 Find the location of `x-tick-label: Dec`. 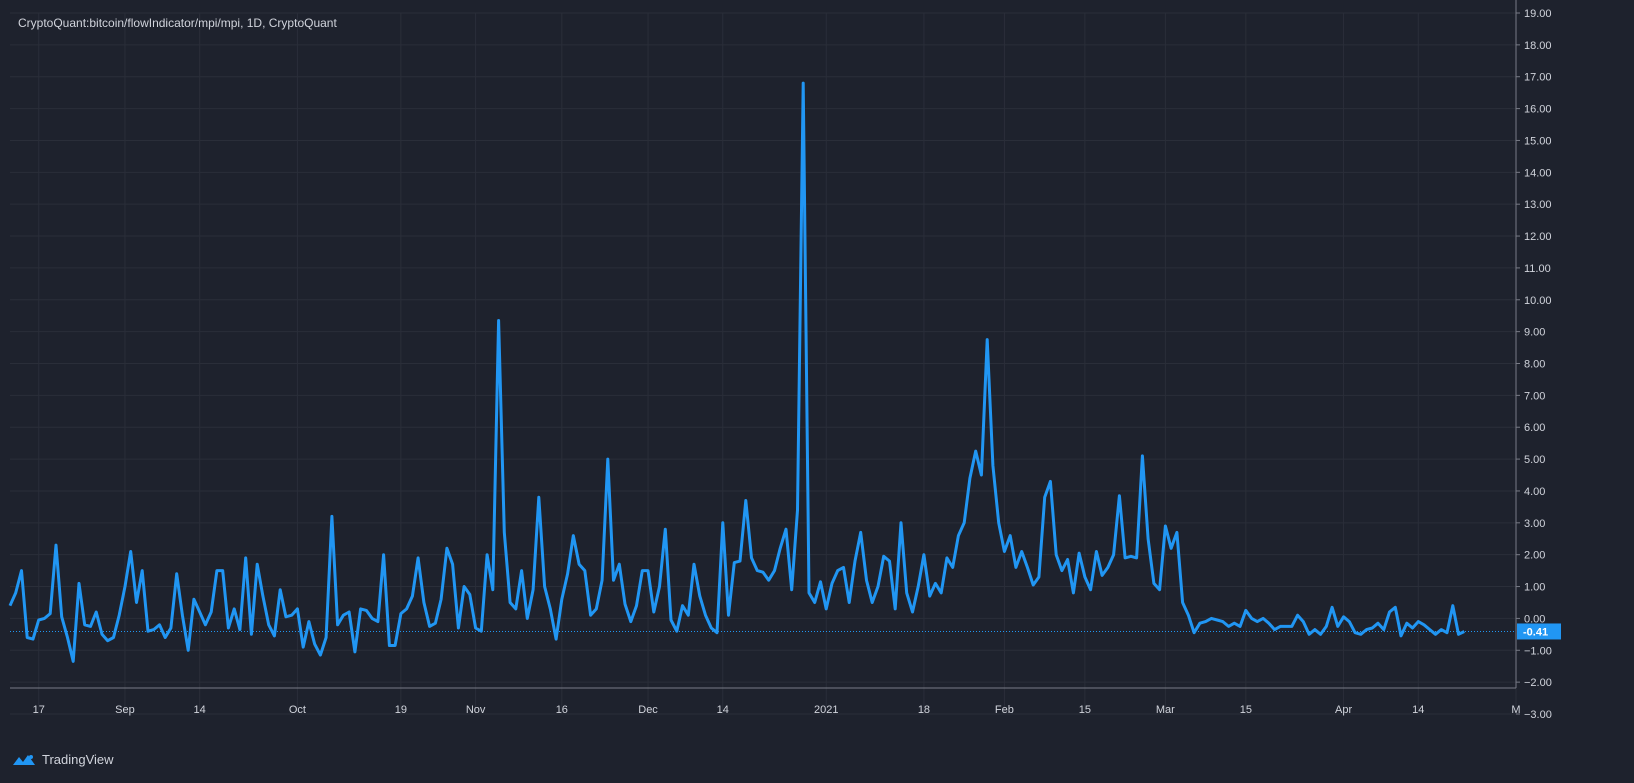

x-tick-label: Dec is located at coordinates (648, 710).